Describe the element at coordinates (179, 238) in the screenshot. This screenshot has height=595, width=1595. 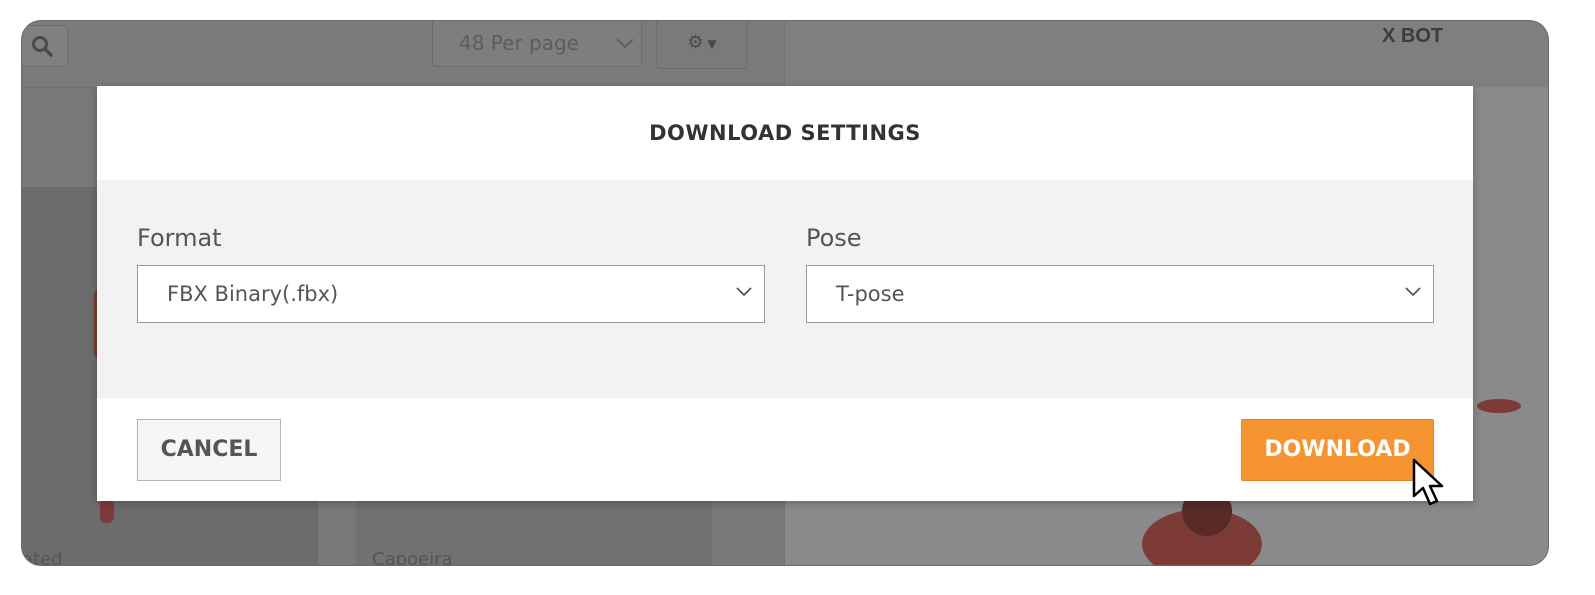
I see `format-label: Format` at that location.